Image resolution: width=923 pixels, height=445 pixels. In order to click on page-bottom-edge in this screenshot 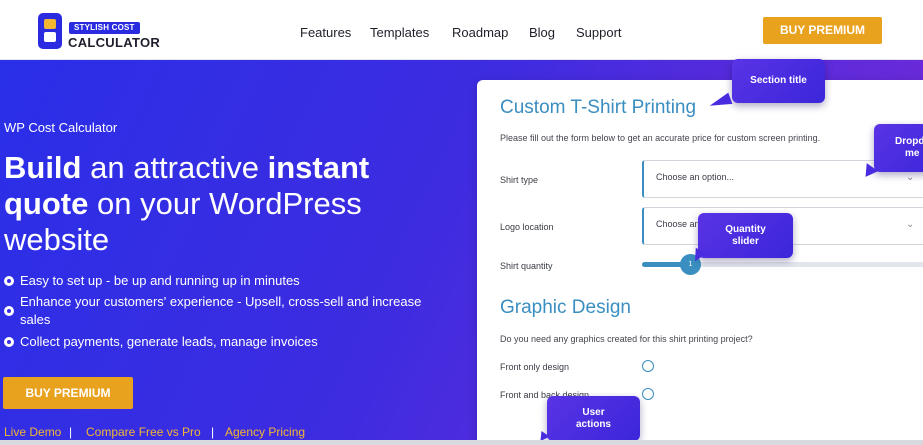, I will do `click(461, 442)`.